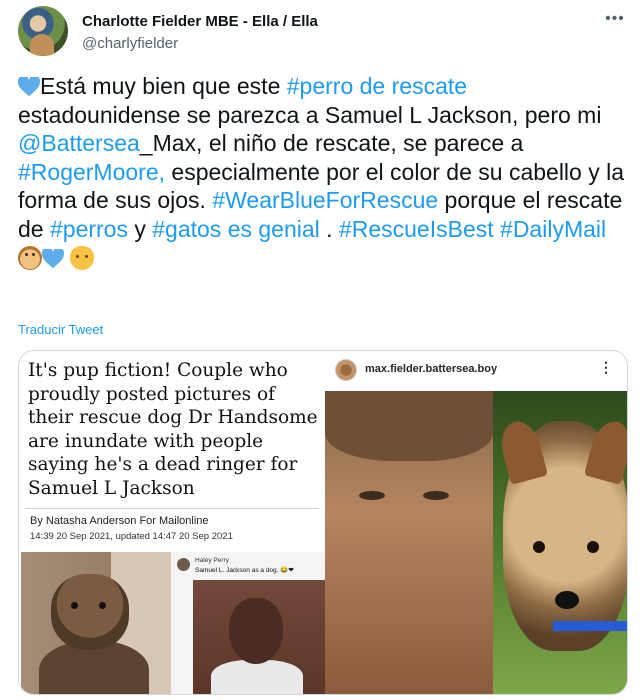 This screenshot has width=643, height=700. What do you see at coordinates (91, 172) in the screenshot?
I see `hashtag-link: #RogerMoore,` at bounding box center [91, 172].